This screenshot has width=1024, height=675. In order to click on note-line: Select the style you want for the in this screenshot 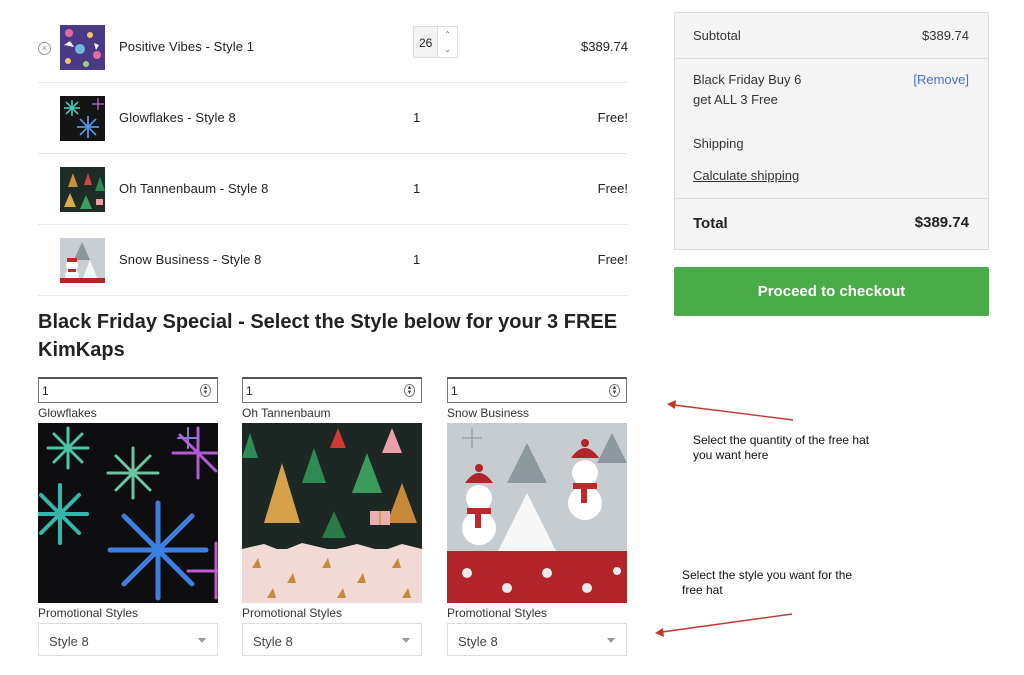, I will do `click(767, 575)`.